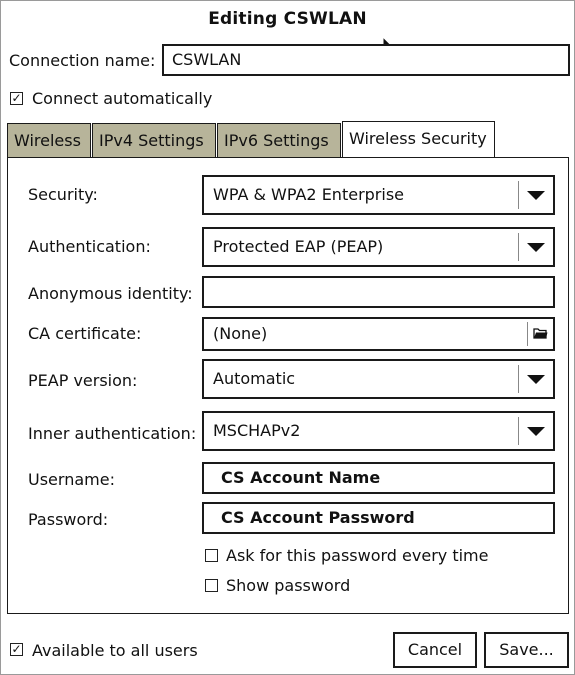 The height and width of the screenshot is (675, 575). Describe the element at coordinates (279, 141) in the screenshot. I see `tab-ipv6-settings: IPv6 Settings` at that location.